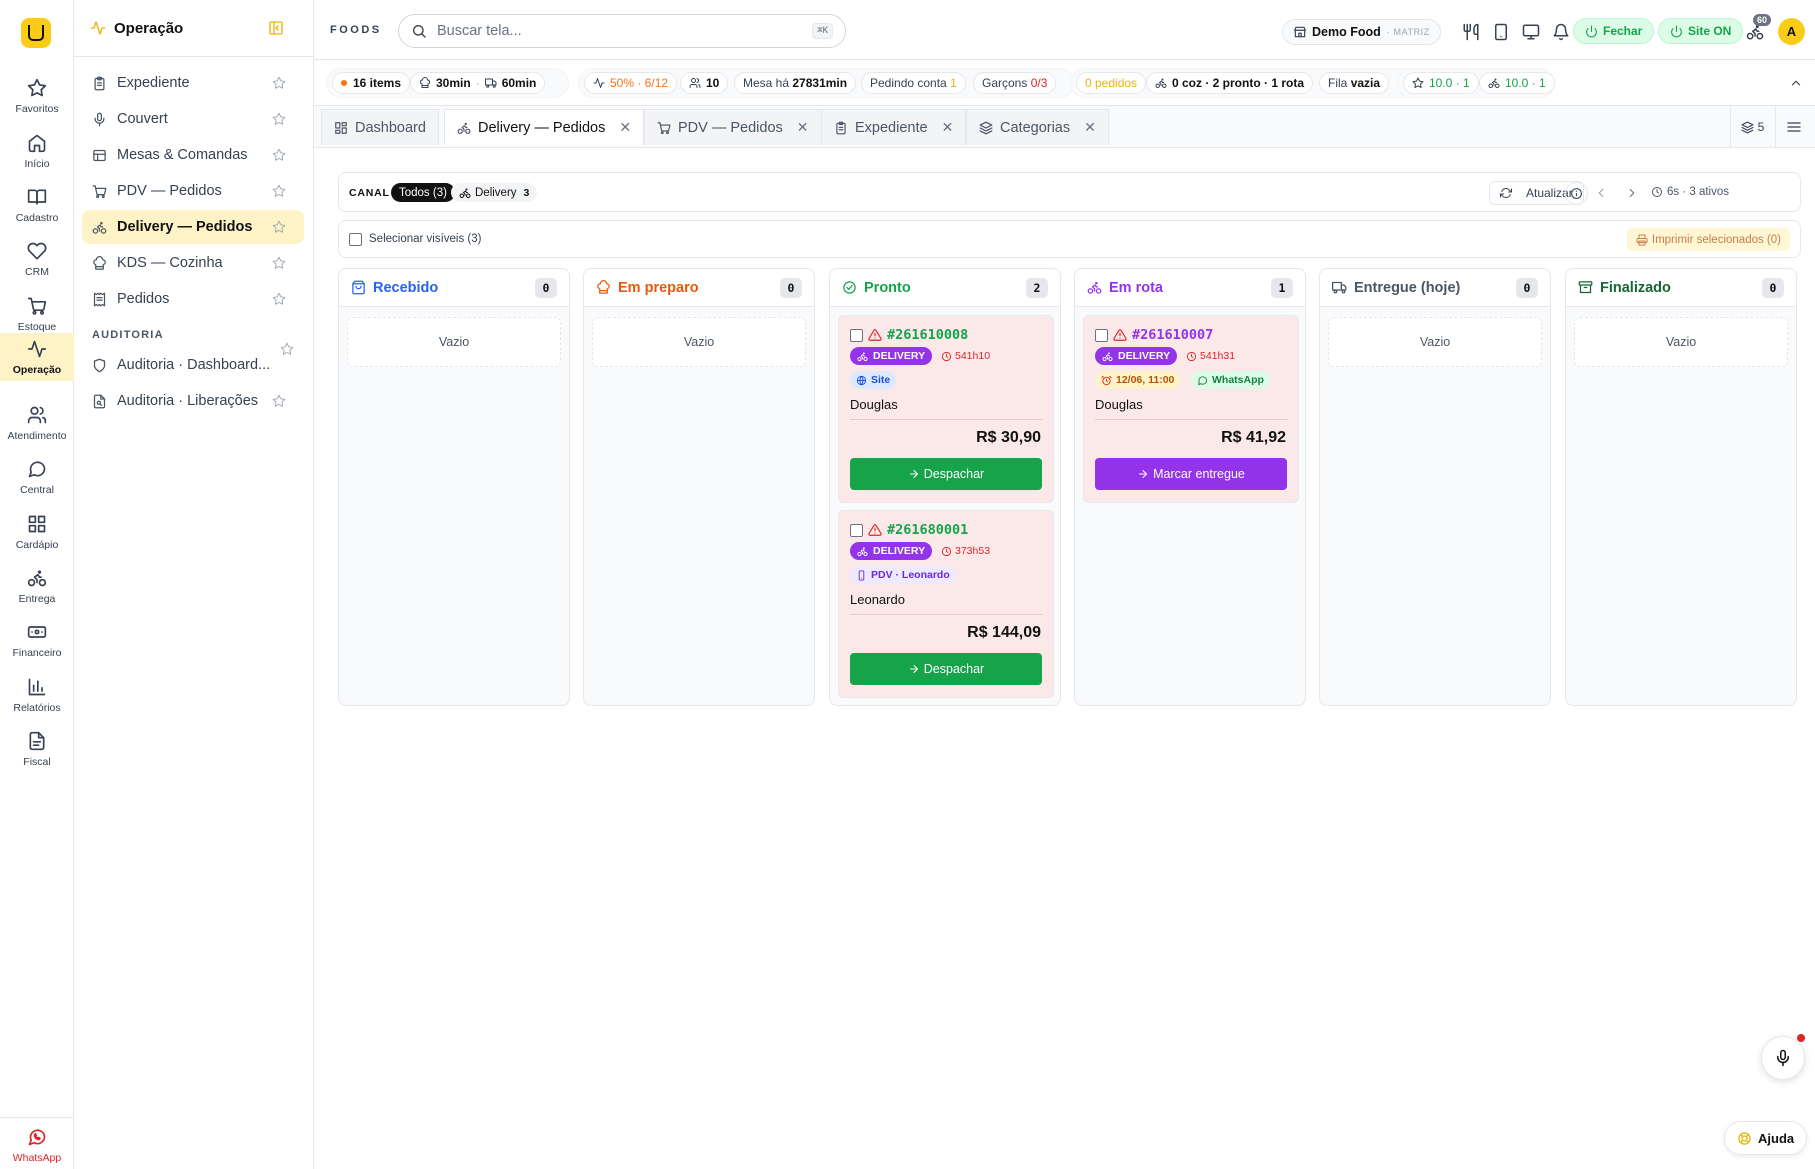  I want to click on sidebar-item-mesas: Mesas & Comandas, so click(193, 155).